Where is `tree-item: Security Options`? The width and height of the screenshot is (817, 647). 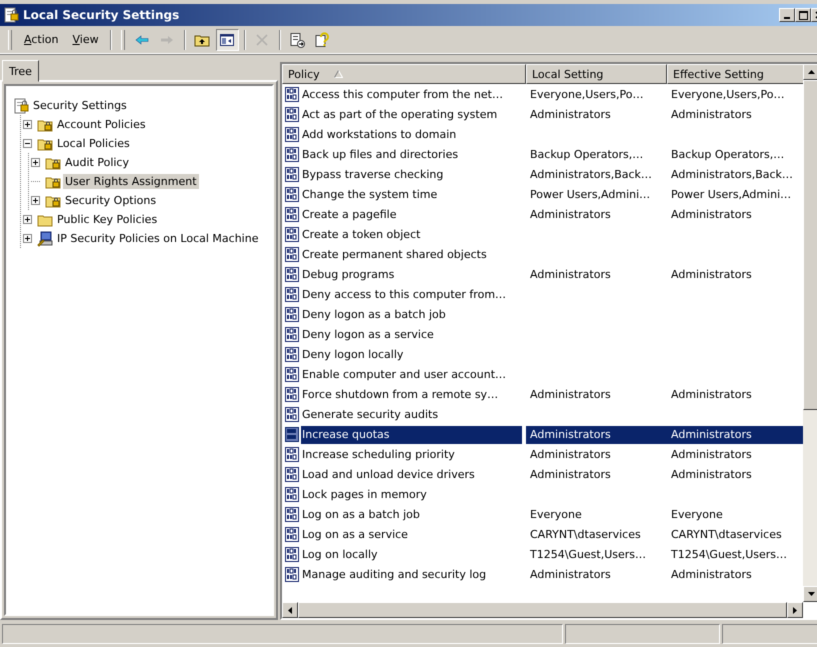 tree-item: Security Options is located at coordinates (110, 200).